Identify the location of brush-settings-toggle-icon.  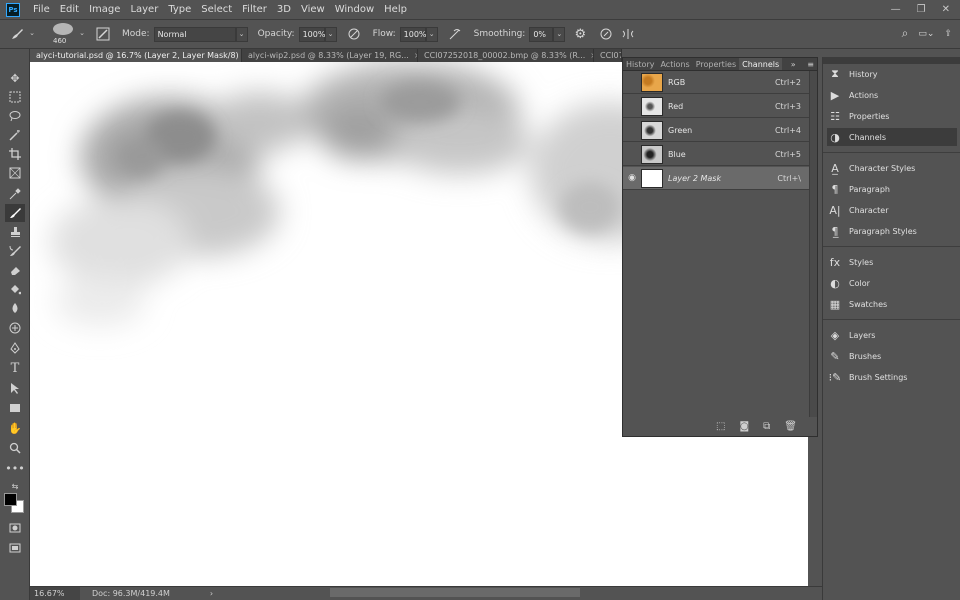
(103, 34).